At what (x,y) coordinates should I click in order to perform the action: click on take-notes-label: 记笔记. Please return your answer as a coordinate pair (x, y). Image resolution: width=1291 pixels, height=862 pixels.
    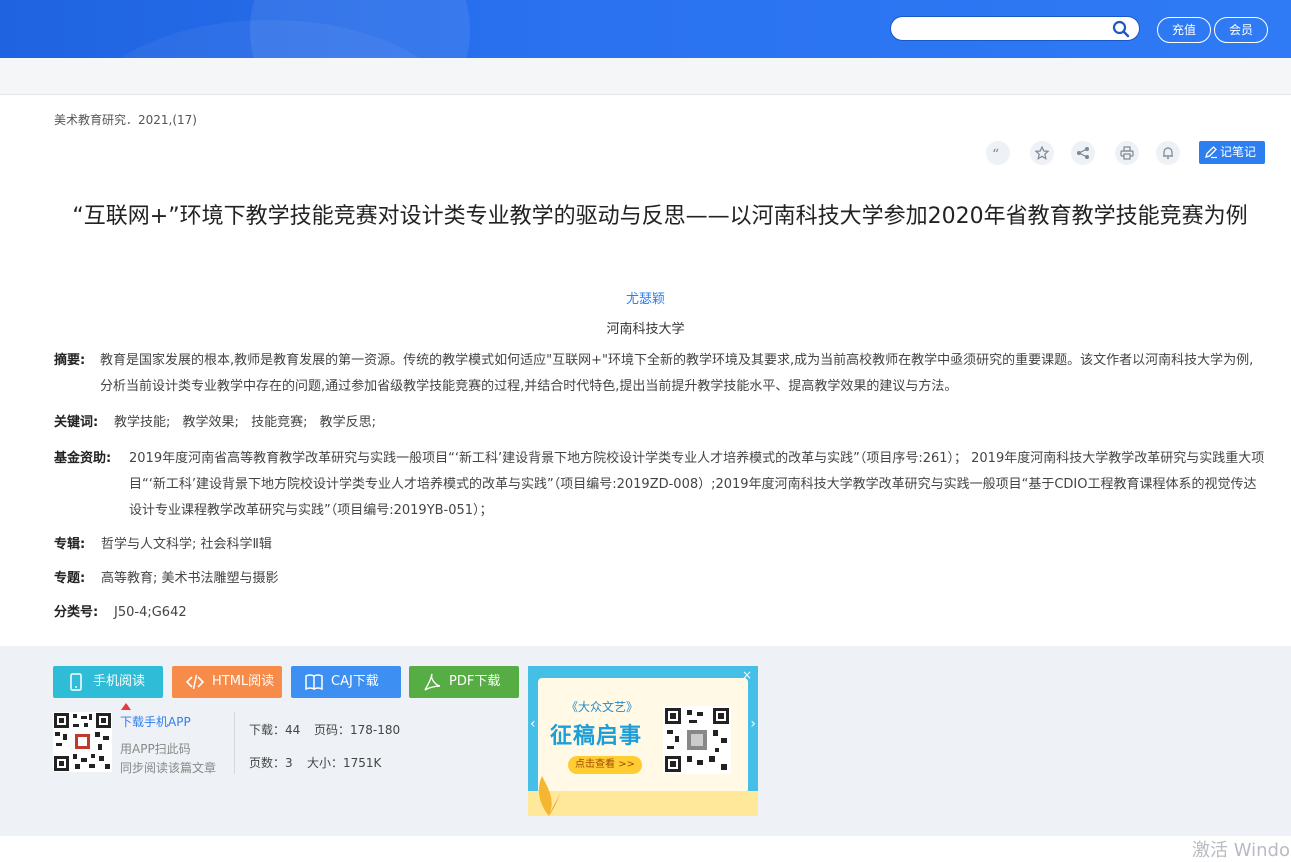
    Looking at the image, I should click on (1238, 152).